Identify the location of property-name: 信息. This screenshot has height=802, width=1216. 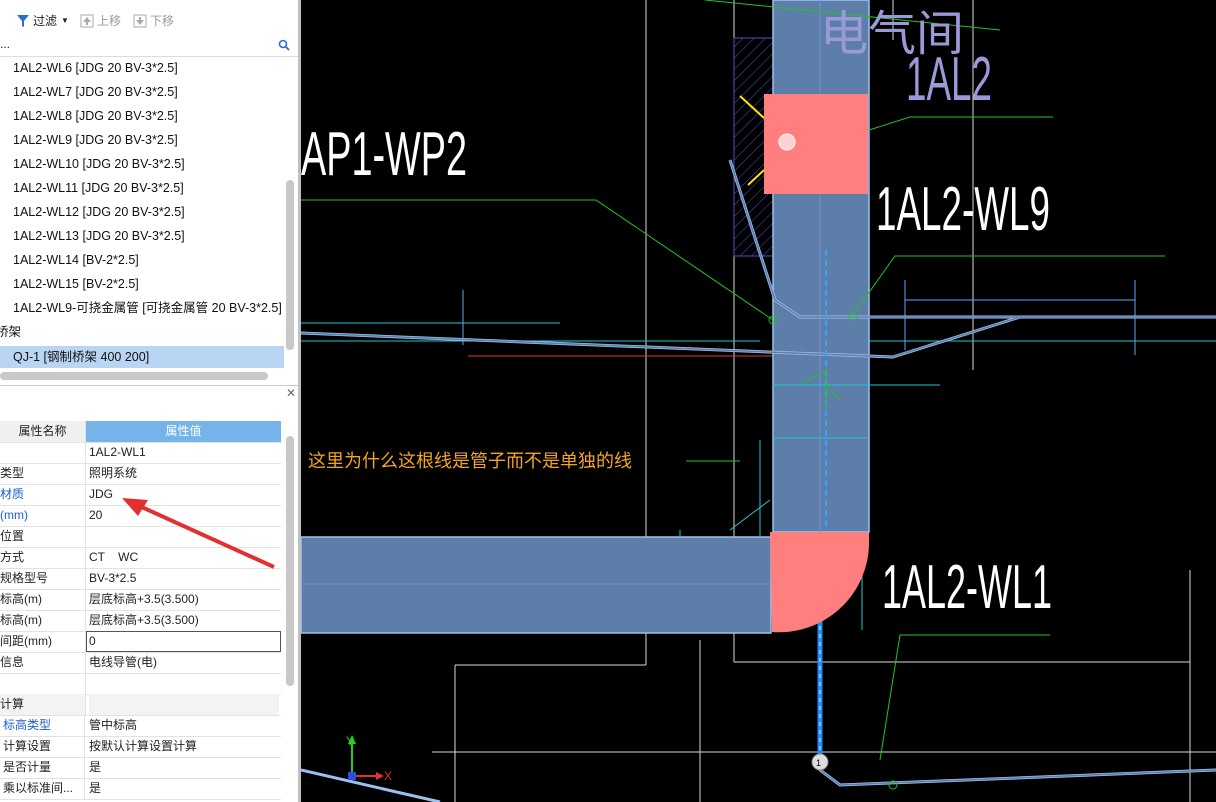
(43, 662).